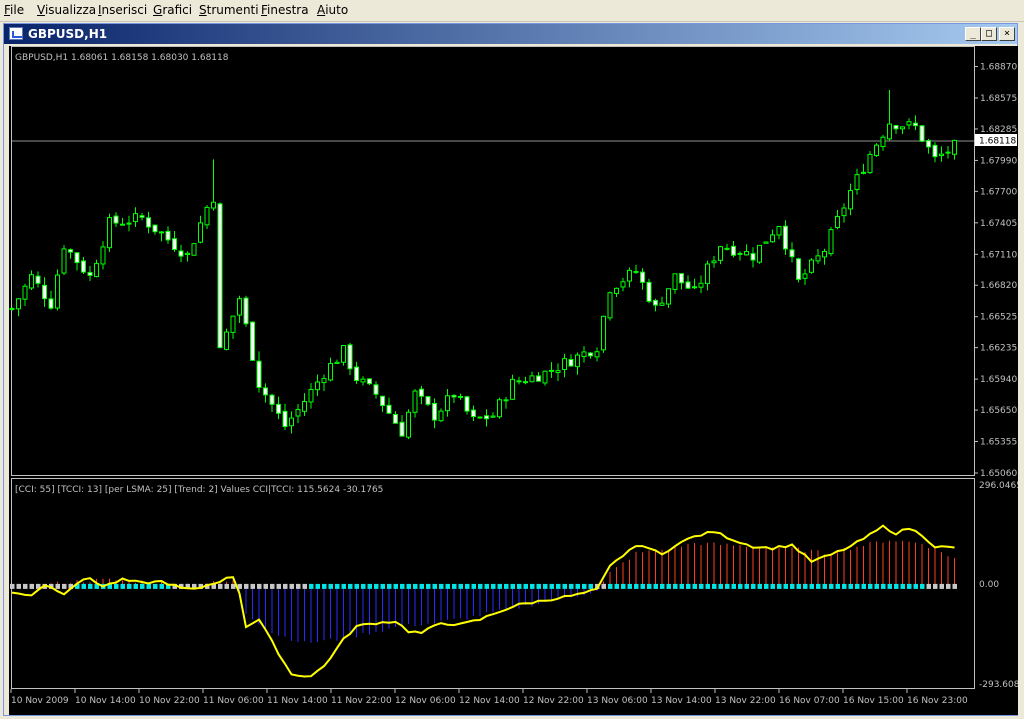 Image resolution: width=1024 pixels, height=719 pixels. What do you see at coordinates (998, 224) in the screenshot?
I see `price-axis-label: 1.67405` at bounding box center [998, 224].